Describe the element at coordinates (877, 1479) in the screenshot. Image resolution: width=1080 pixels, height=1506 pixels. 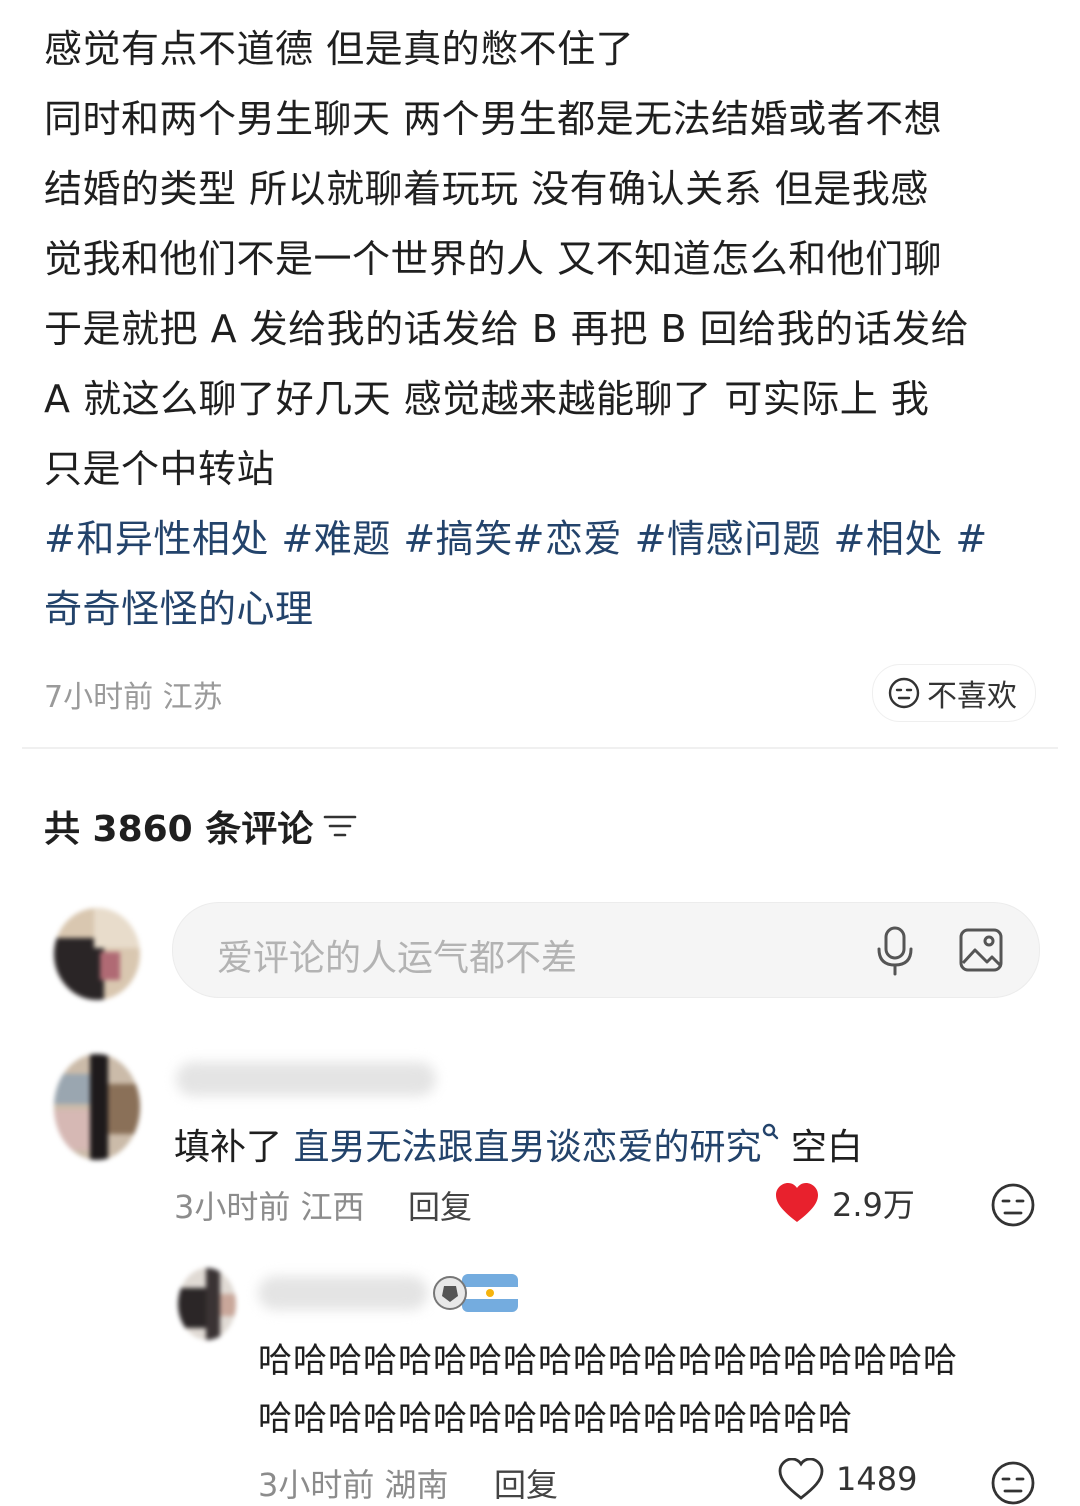
I see `reply-like-count: 1489` at that location.